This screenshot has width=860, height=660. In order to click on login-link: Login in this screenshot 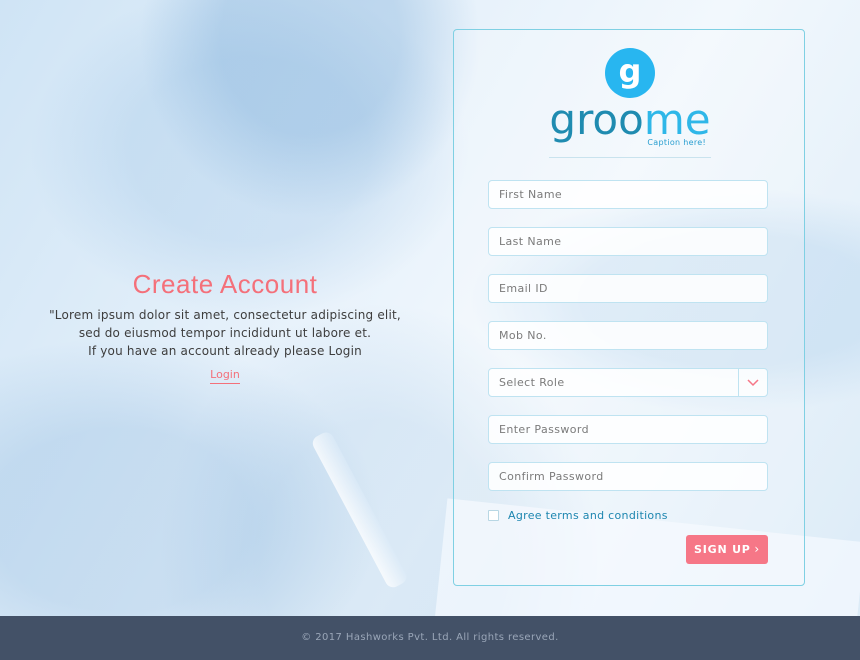, I will do `click(225, 376)`.